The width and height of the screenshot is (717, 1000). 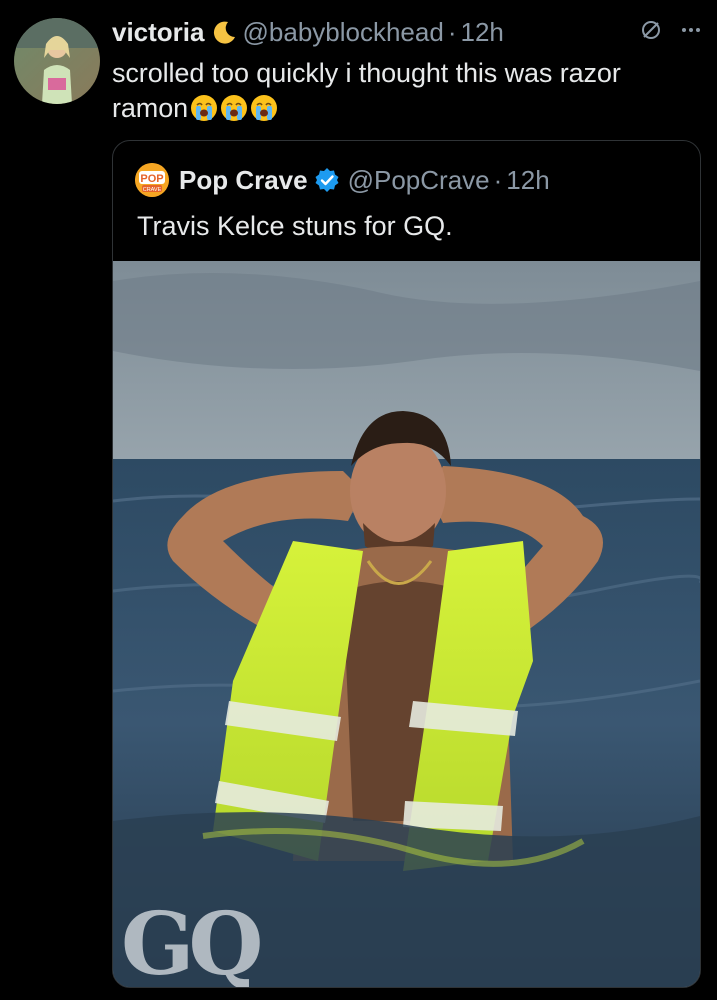 What do you see at coordinates (481, 32) in the screenshot?
I see `timestamp: 12h` at bounding box center [481, 32].